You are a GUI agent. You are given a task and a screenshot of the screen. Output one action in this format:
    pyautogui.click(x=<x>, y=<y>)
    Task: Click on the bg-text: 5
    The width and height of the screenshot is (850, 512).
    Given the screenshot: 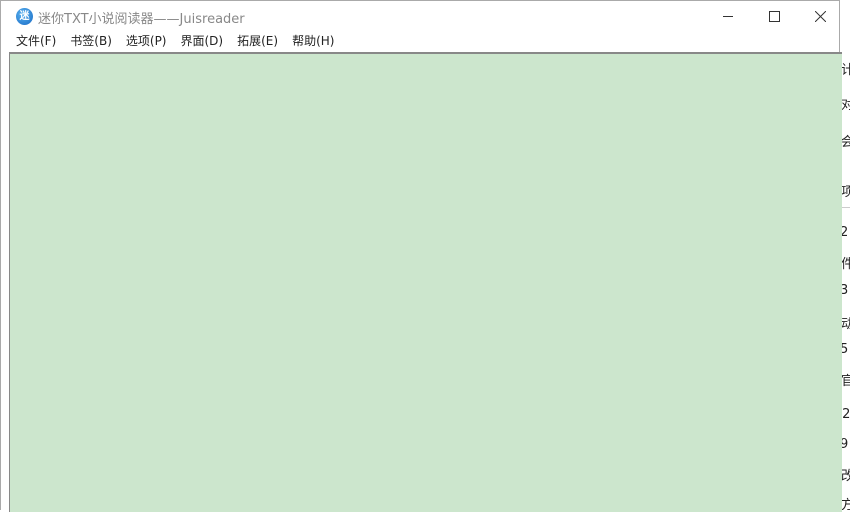 What is the action you would take?
    pyautogui.click(x=845, y=349)
    